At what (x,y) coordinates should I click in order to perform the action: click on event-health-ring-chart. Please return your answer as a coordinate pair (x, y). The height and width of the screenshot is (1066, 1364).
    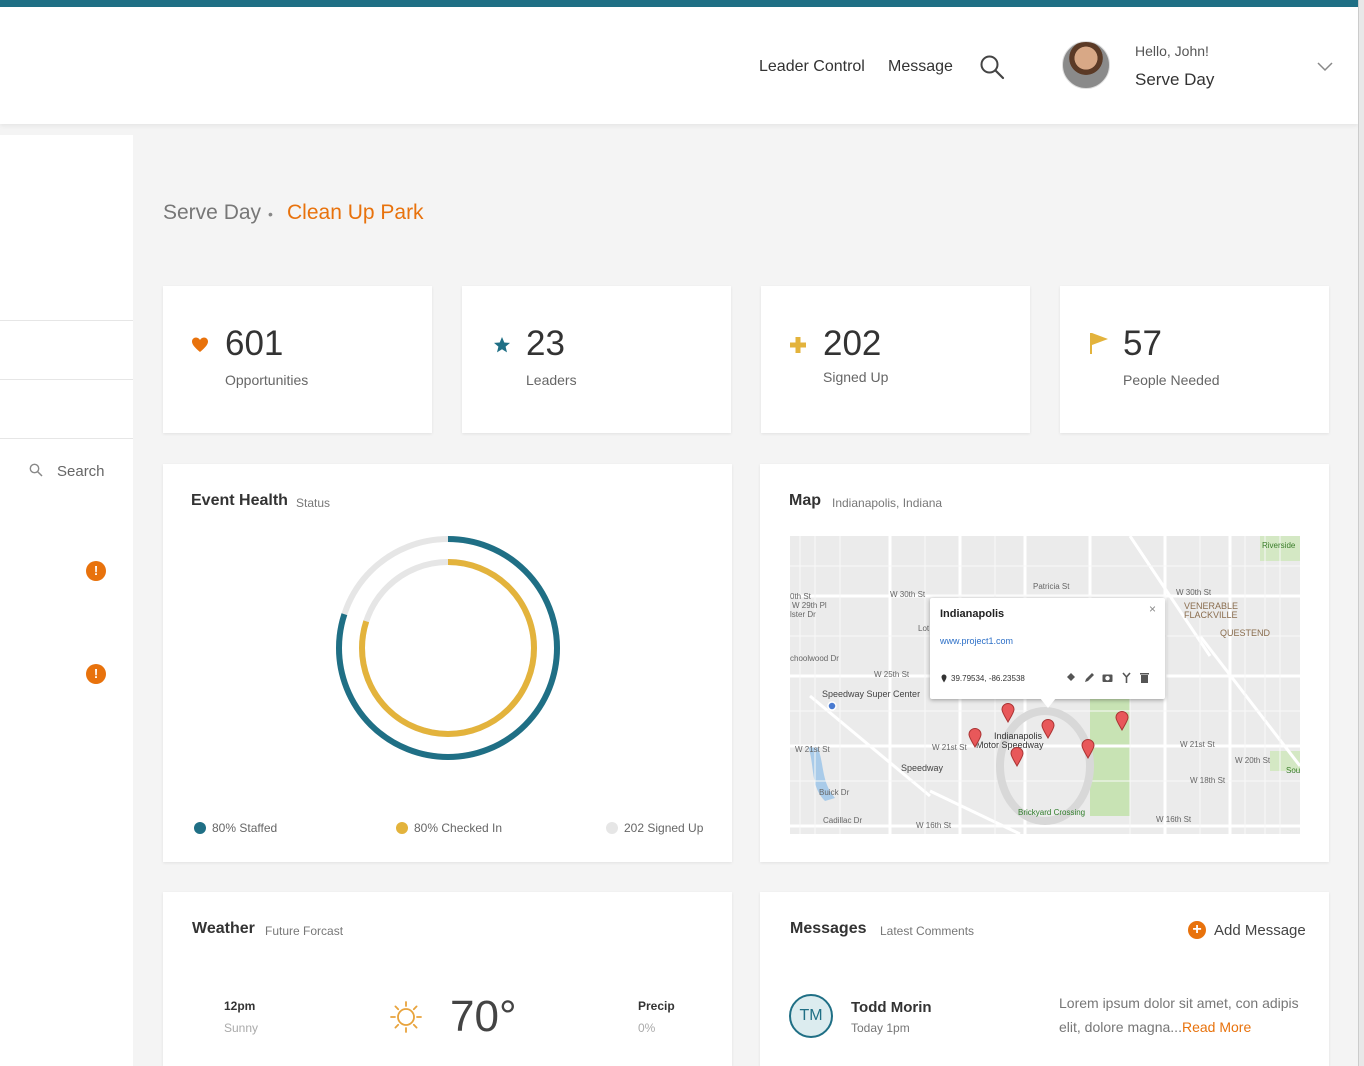
    Looking at the image, I should click on (448, 648).